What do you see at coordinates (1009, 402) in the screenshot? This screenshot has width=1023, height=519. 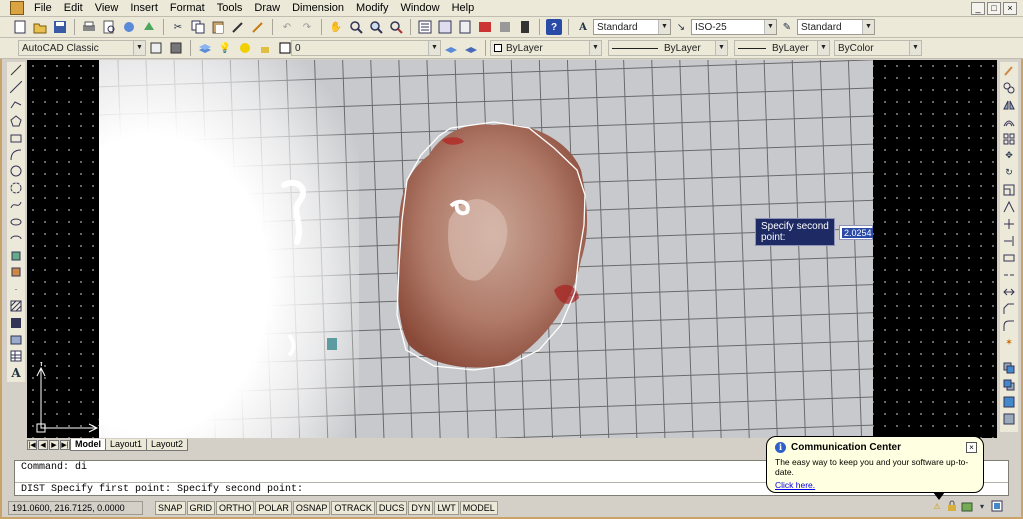 I see `bring-above-icon` at bounding box center [1009, 402].